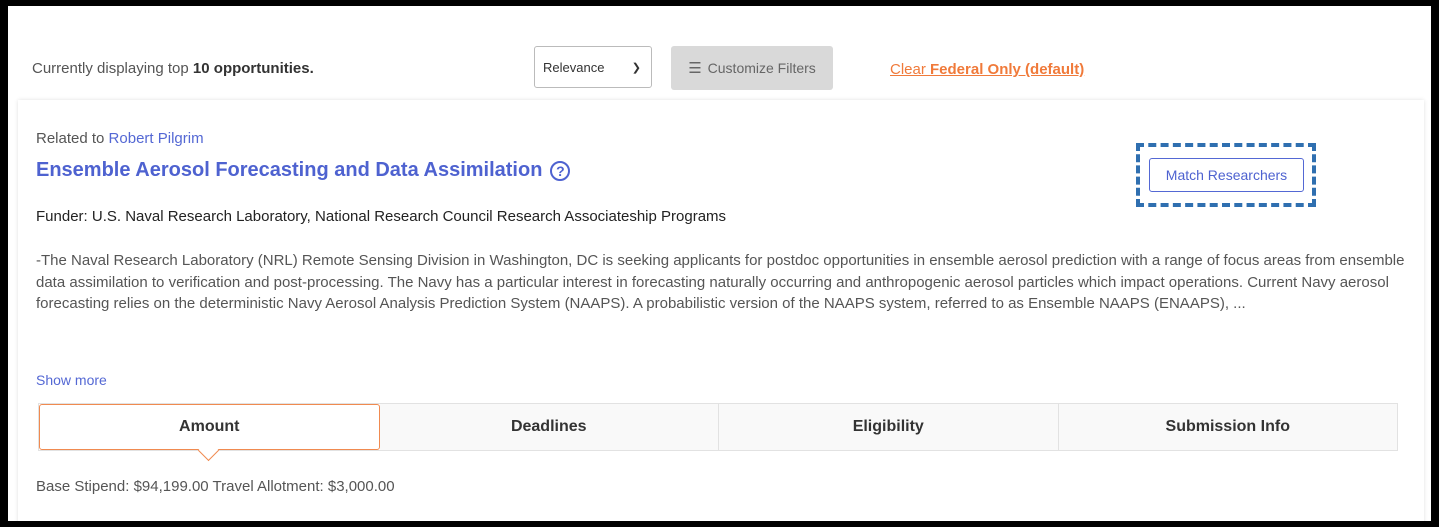 The image size is (1439, 527). What do you see at coordinates (560, 170) in the screenshot?
I see `question-circle-icon: ?` at bounding box center [560, 170].